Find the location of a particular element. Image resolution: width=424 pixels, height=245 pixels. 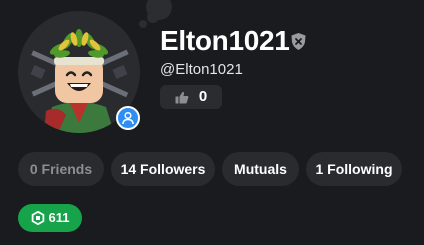

thought-dot-small is located at coordinates (143, 24).